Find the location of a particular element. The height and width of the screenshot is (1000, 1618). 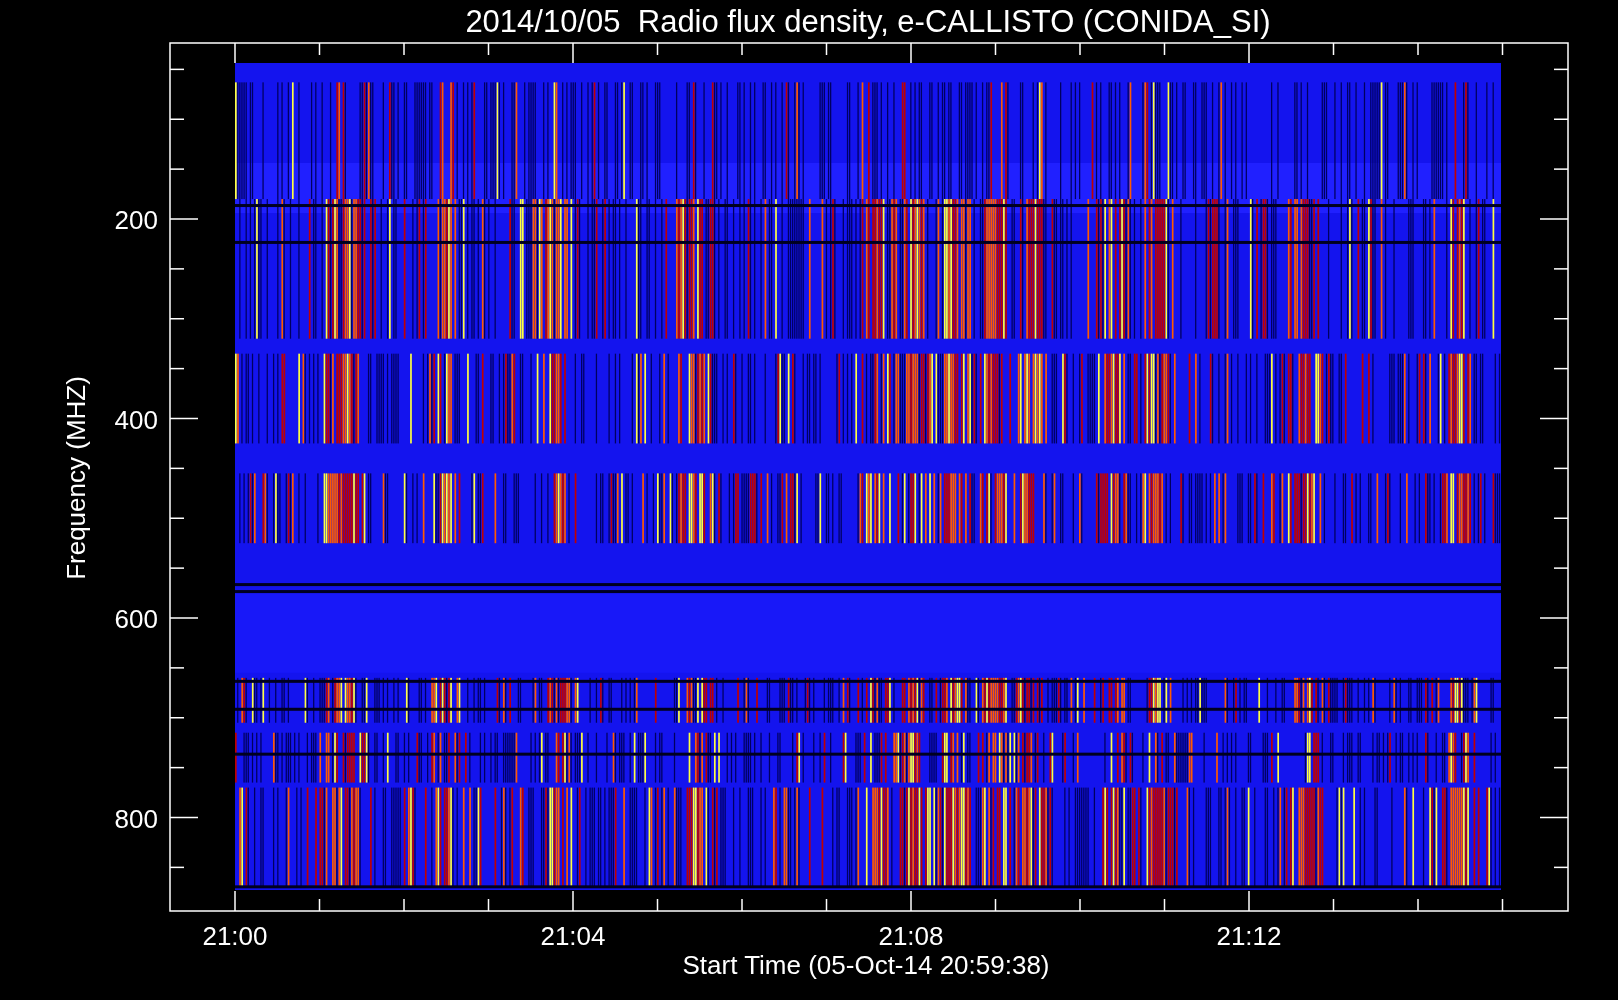

tick-label: 600 is located at coordinates (136, 619).